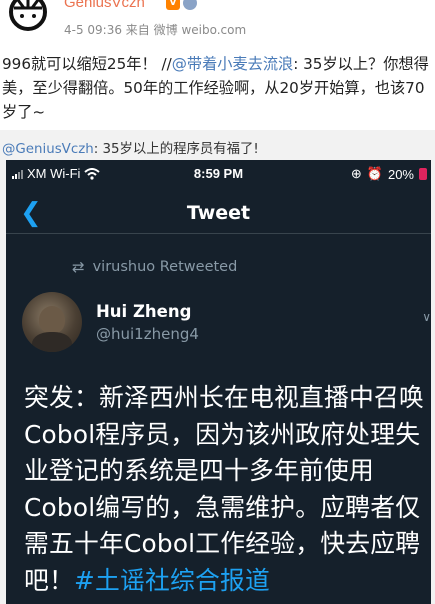 Image resolution: width=435 pixels, height=604 pixels. I want to click on repost-text: @GeniusVczh: 35岁以上的程序员有福了!, so click(130, 147).